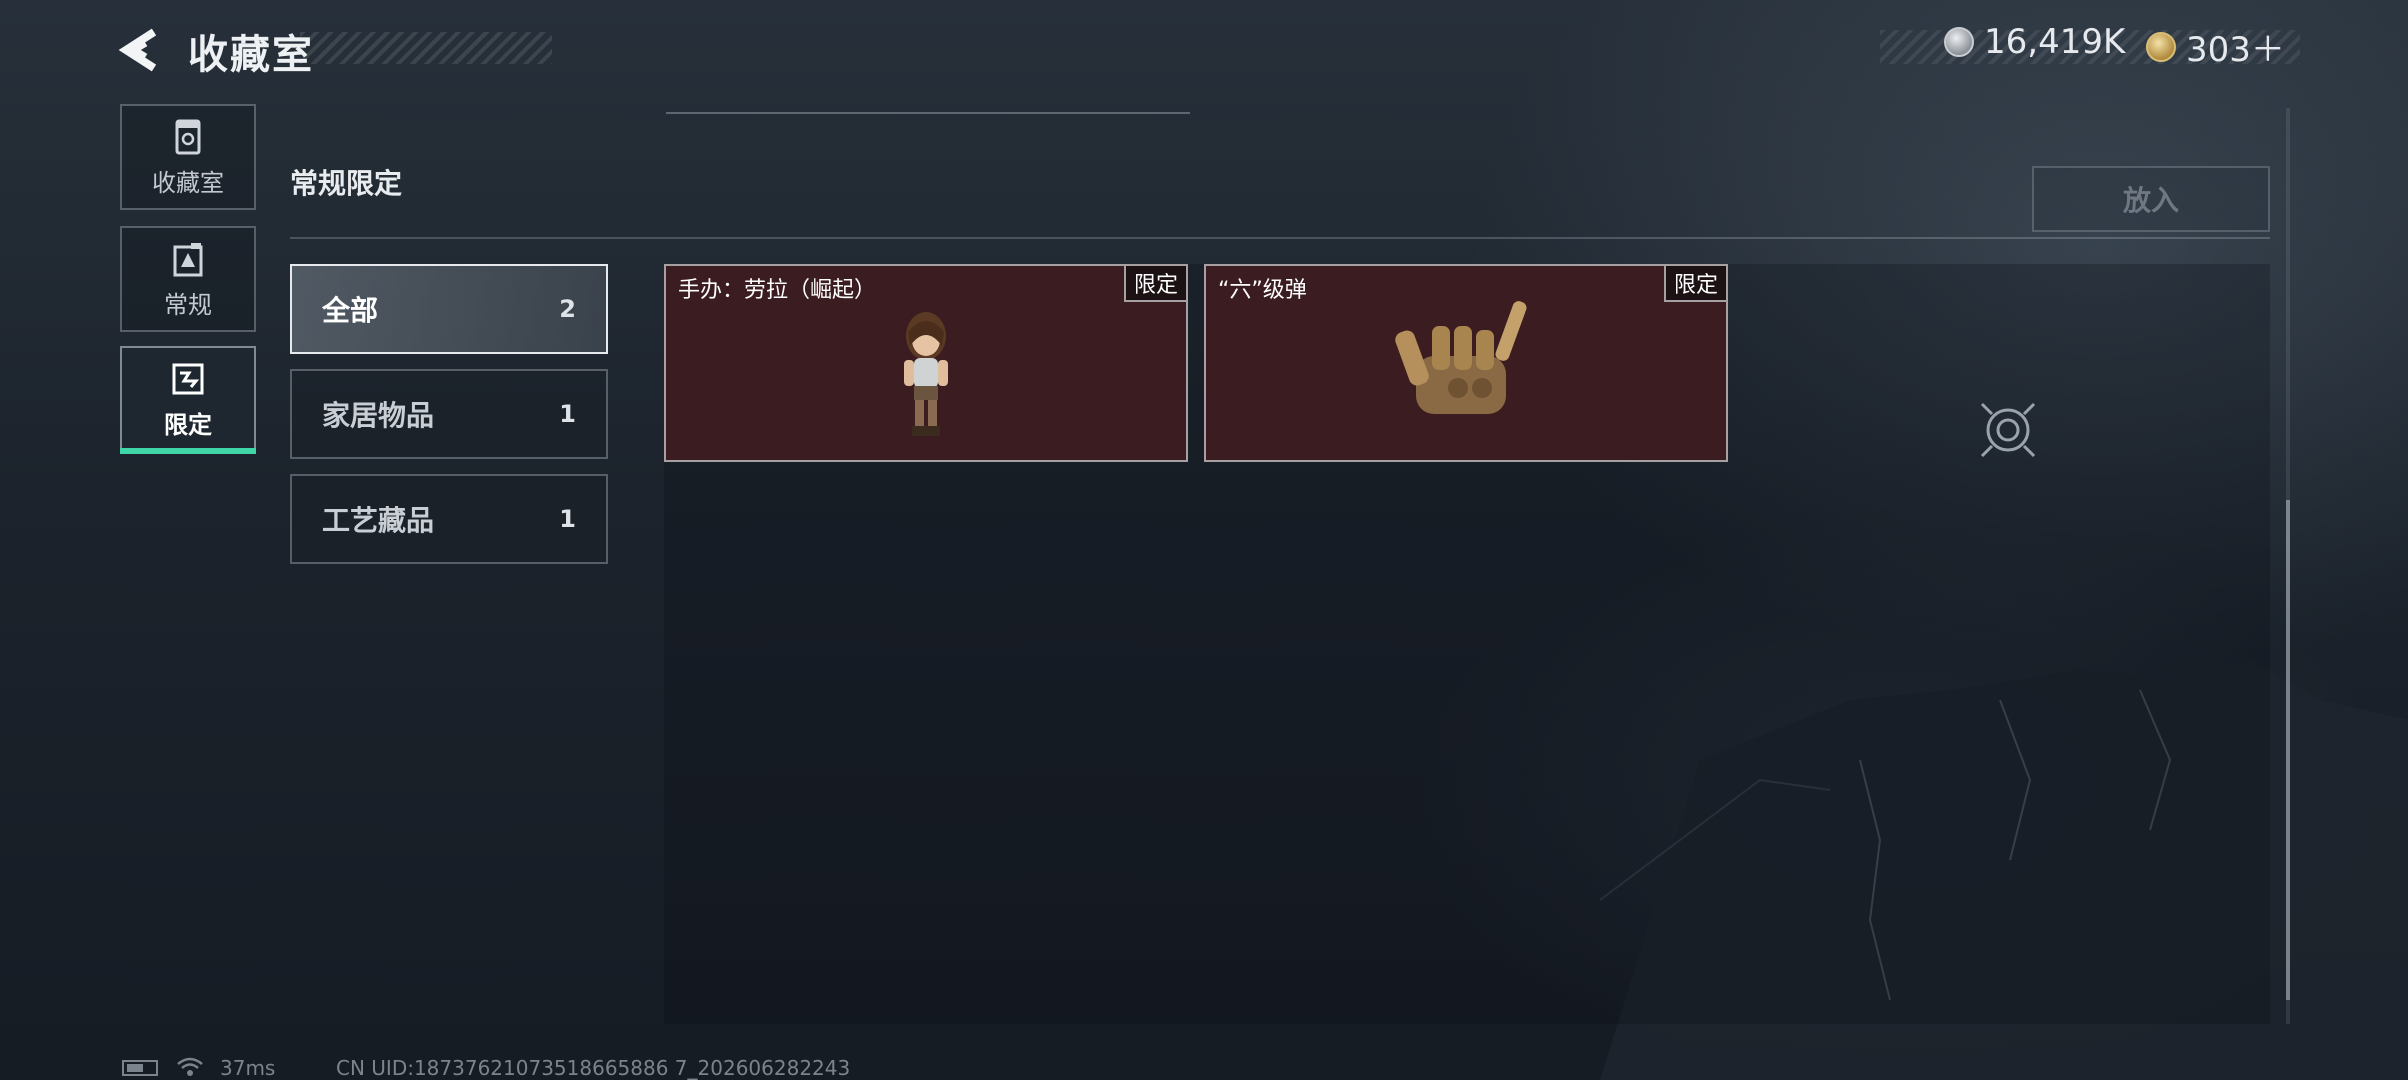 This screenshot has height=1080, width=2408. I want to click on silver-coin-icon, so click(1959, 42).